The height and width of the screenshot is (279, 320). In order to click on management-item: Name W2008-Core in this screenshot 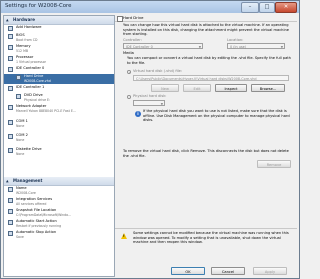, I will do `click(59, 191)`.